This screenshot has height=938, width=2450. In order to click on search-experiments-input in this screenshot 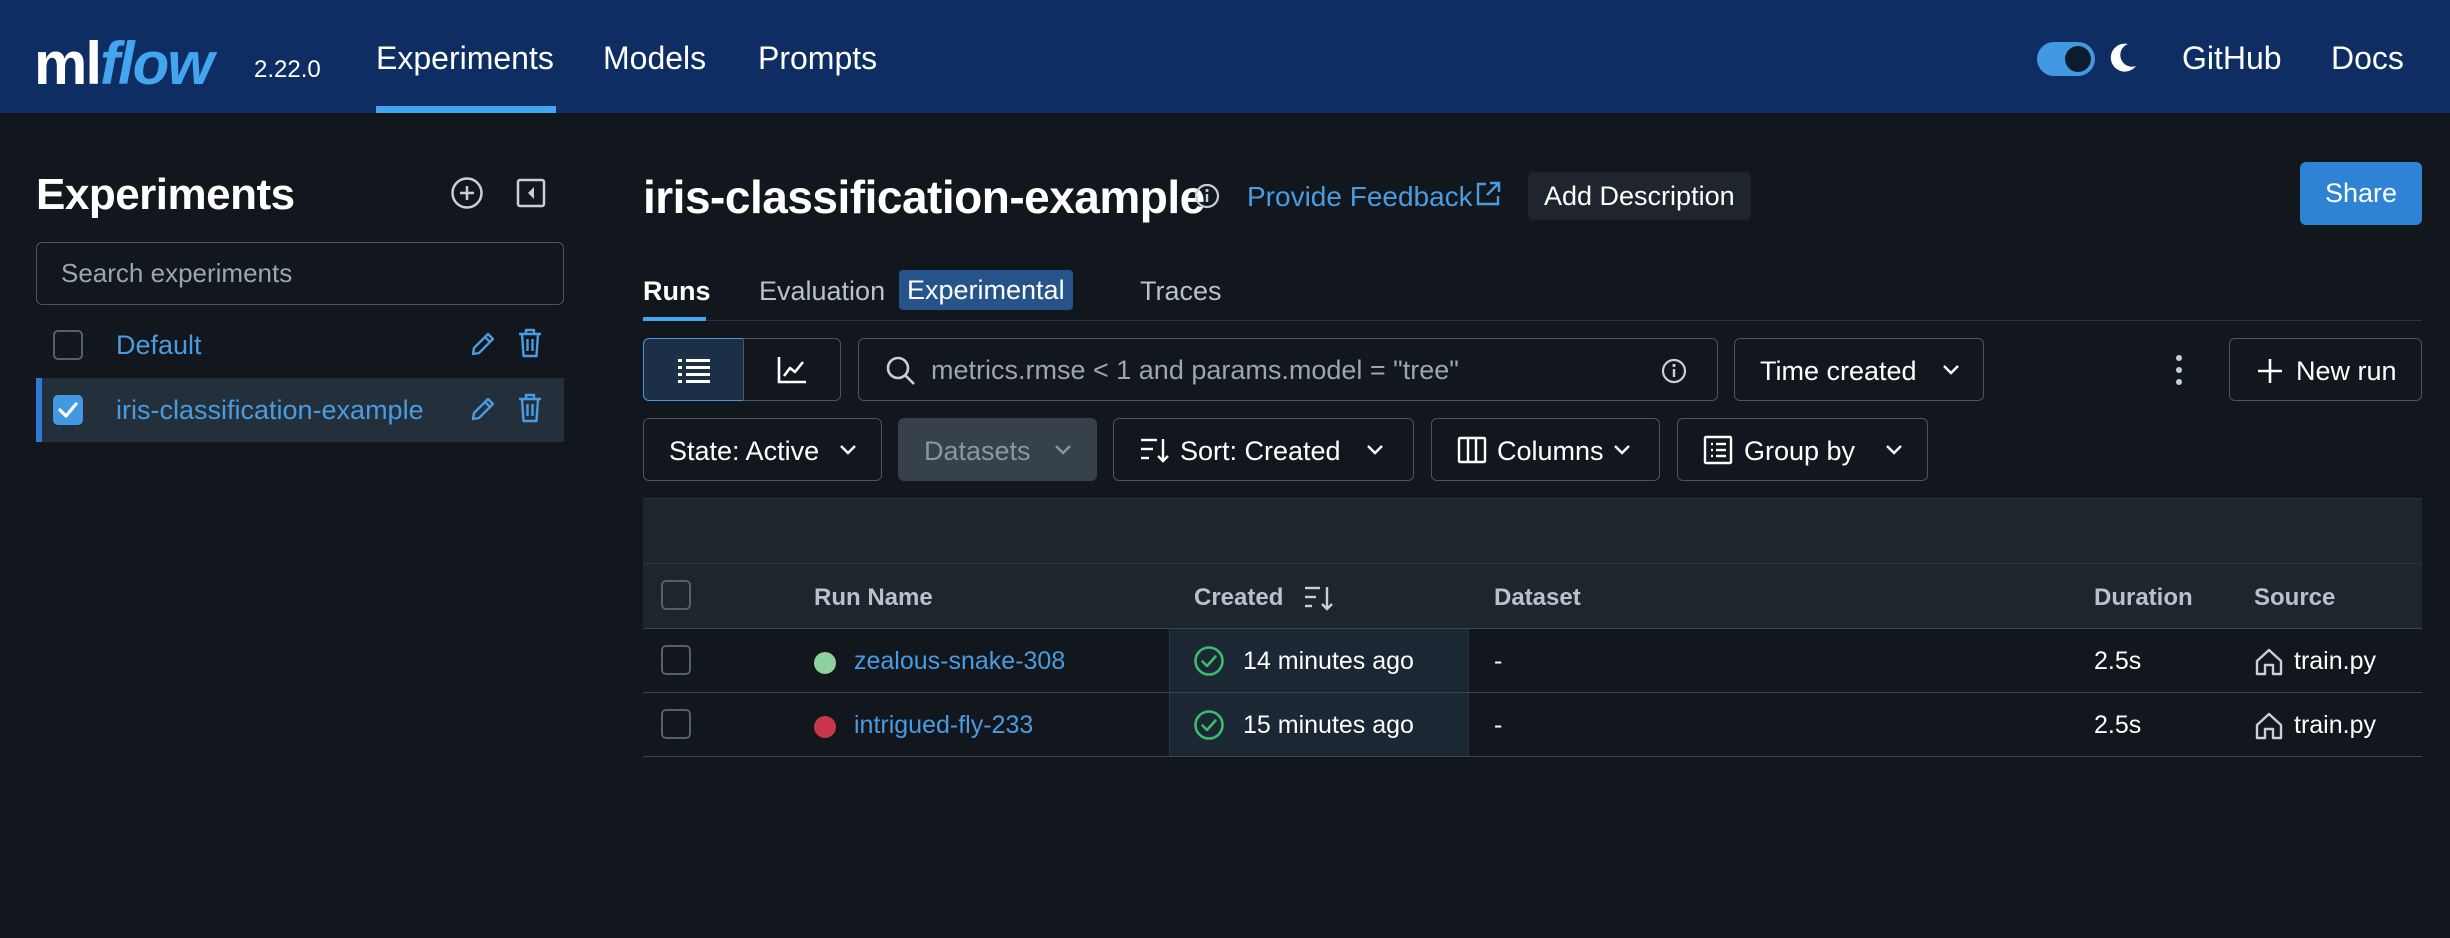, I will do `click(300, 273)`.